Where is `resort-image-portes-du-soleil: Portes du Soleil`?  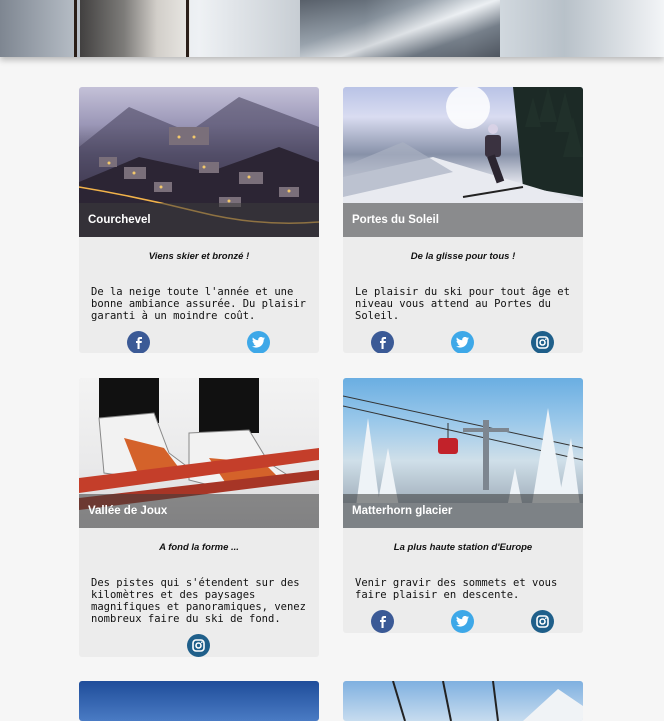 resort-image-portes-du-soleil: Portes du Soleil is located at coordinates (463, 162).